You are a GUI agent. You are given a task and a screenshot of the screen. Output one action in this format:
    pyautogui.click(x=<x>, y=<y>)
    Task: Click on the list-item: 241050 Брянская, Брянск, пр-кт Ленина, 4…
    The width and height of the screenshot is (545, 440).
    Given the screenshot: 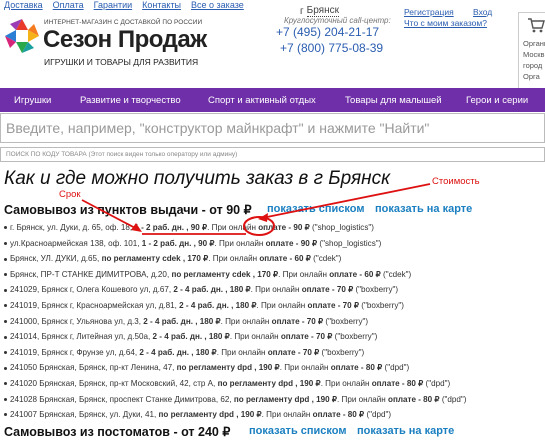 What is the action you would take?
    pyautogui.click(x=233, y=368)
    